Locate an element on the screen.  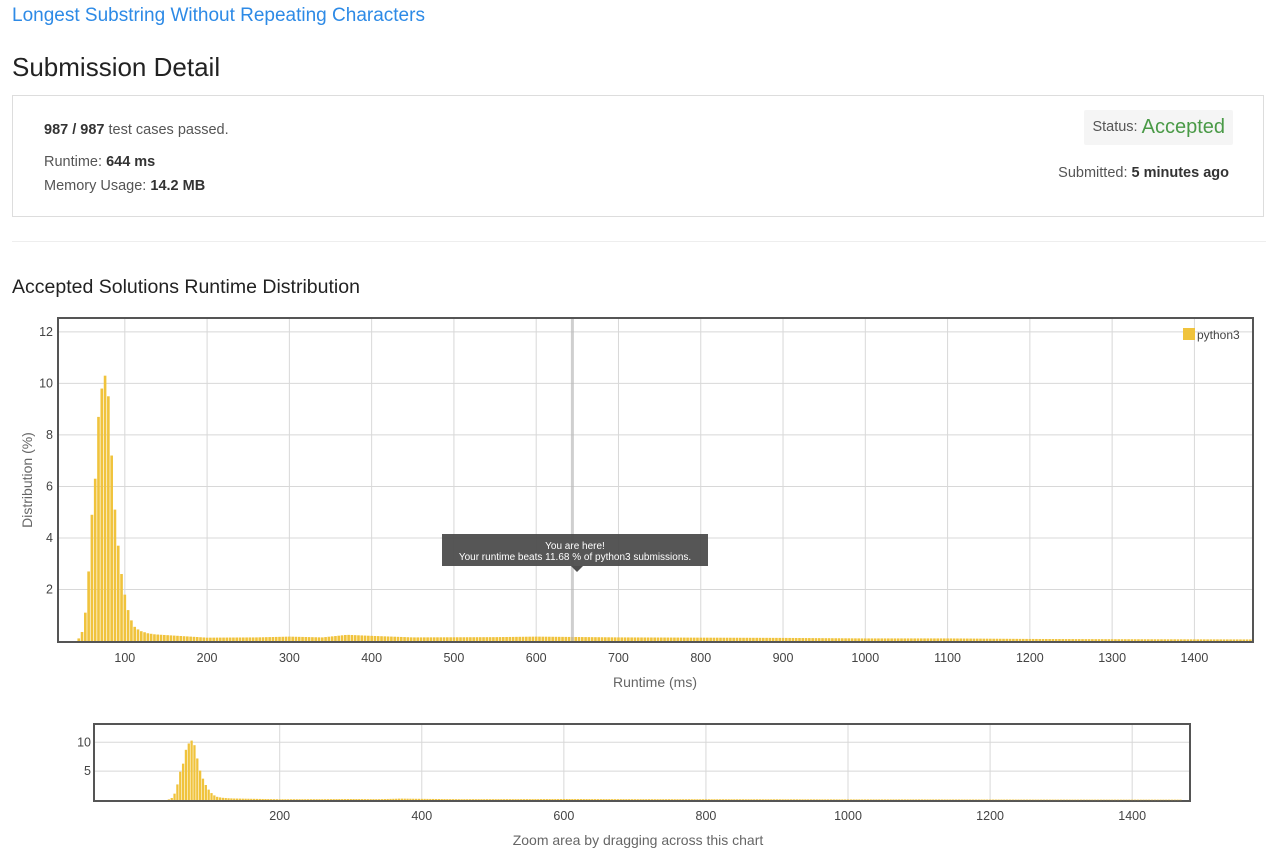
x-tick-label: 400 is located at coordinates (421, 816).